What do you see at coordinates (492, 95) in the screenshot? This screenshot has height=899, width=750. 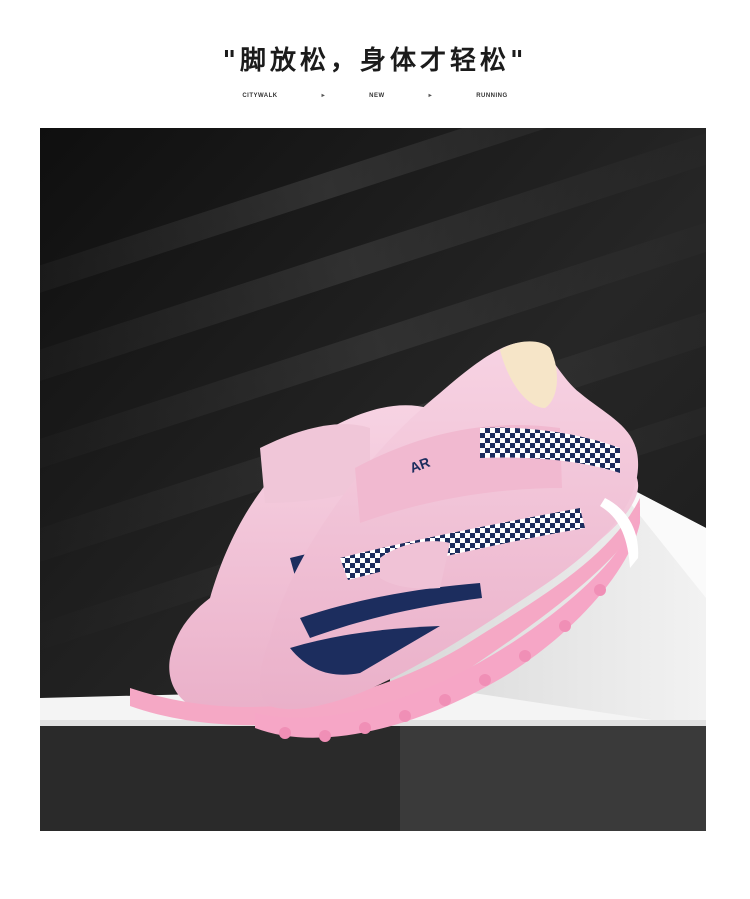 I see `tagline-item-running: RUNNING` at bounding box center [492, 95].